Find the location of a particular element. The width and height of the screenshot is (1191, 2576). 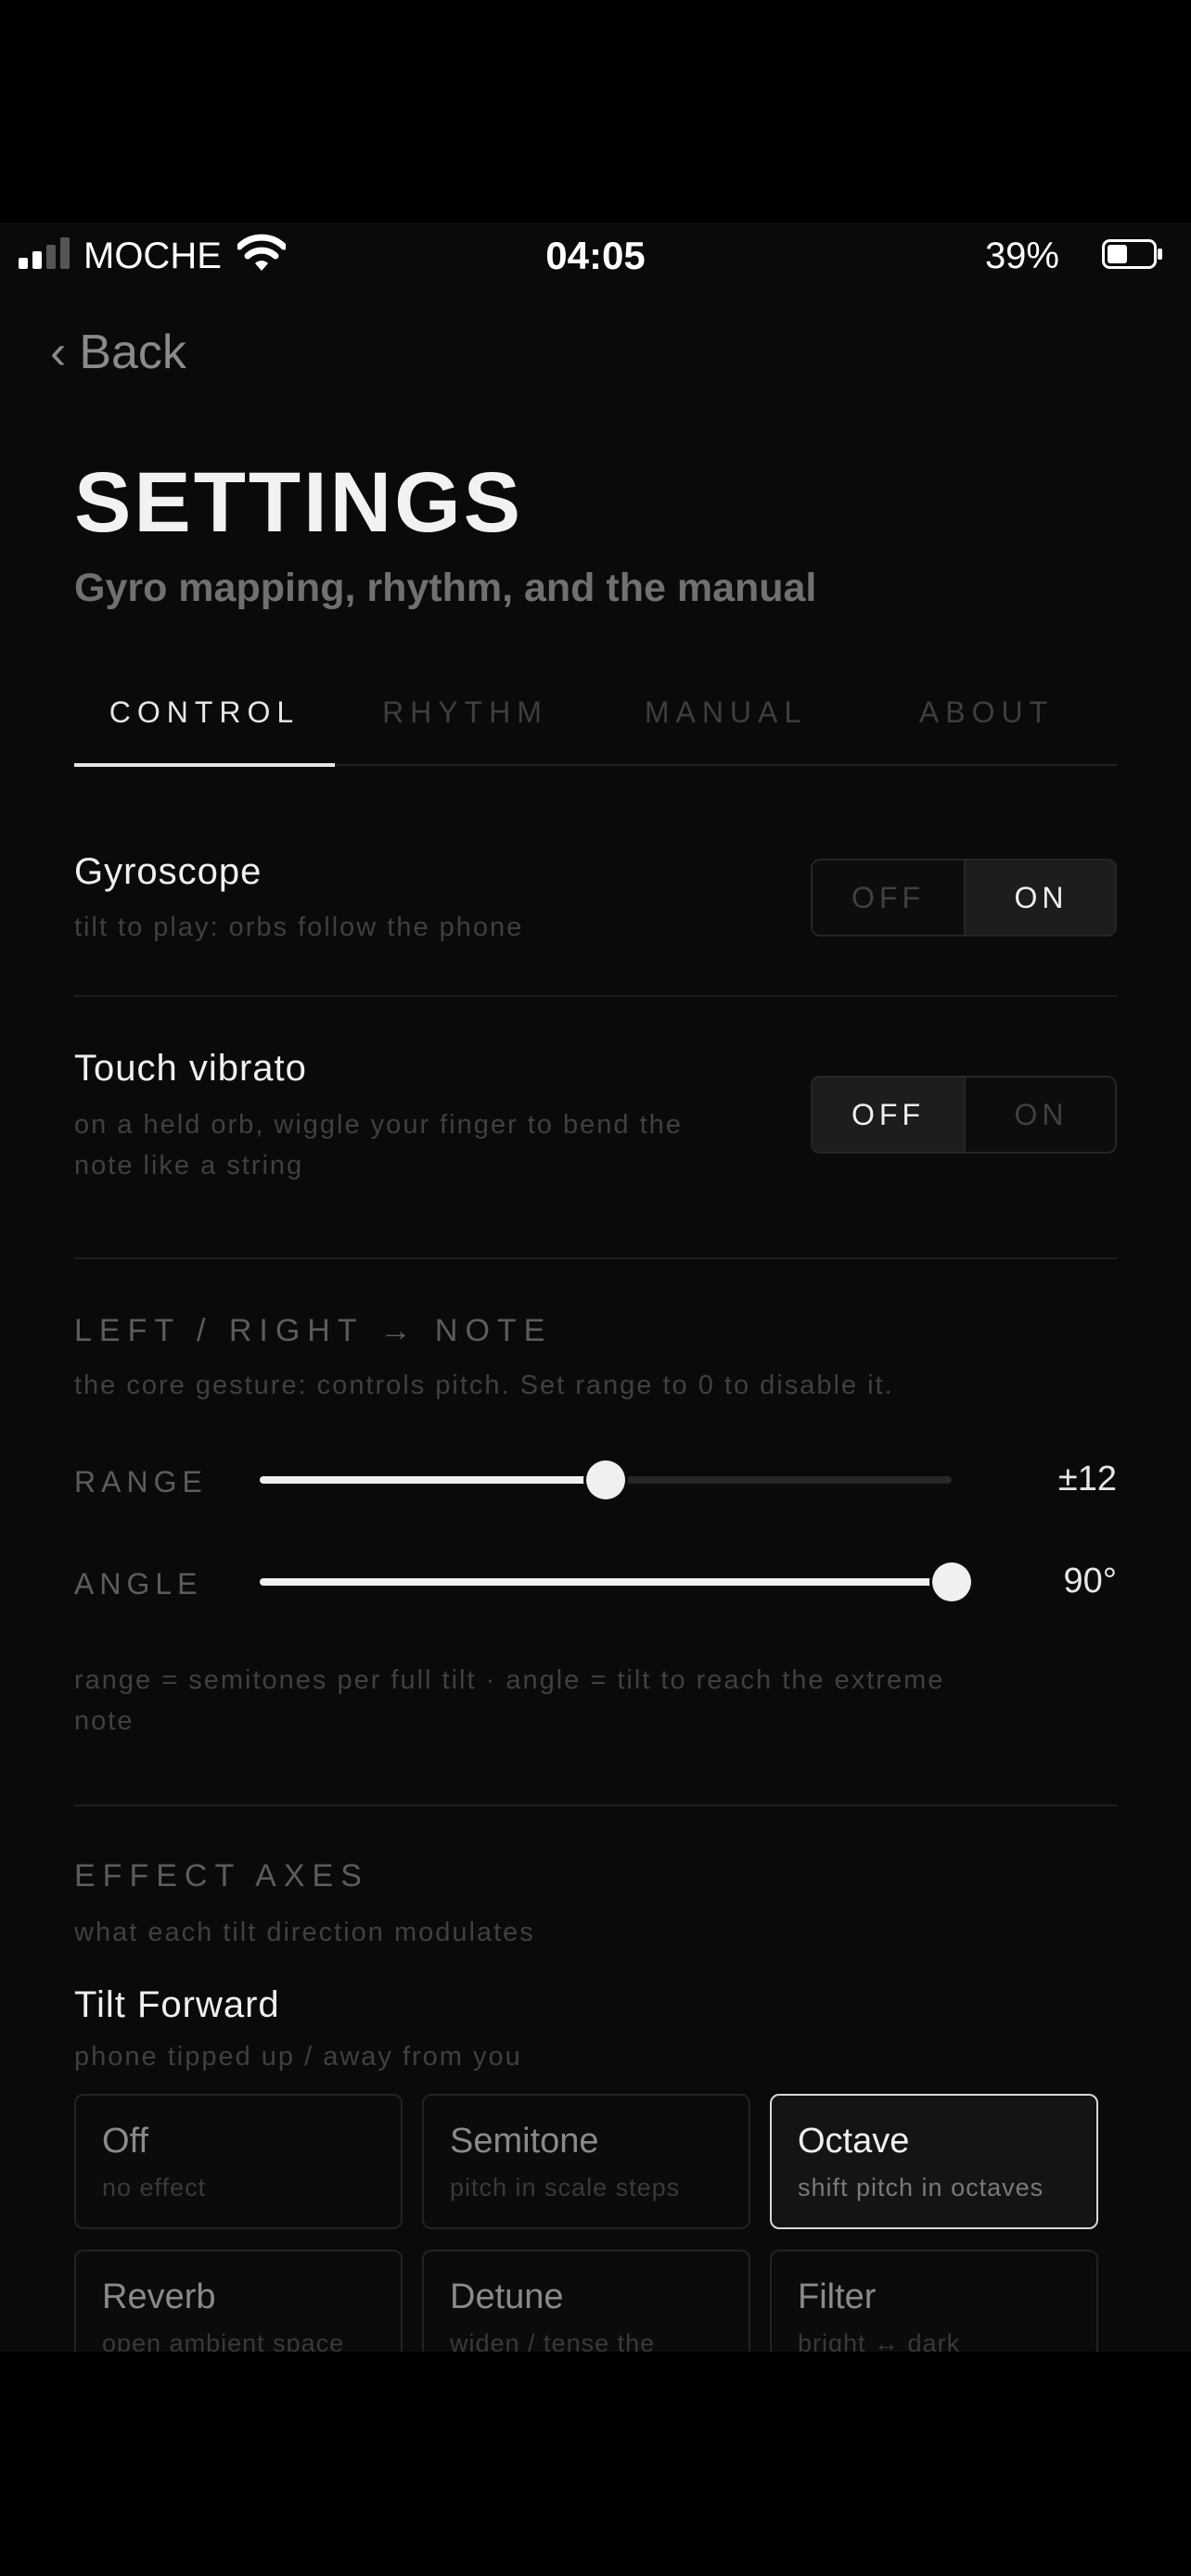

effect-option-semitone: Semitone pitch in scale steps is located at coordinates (586, 2161).